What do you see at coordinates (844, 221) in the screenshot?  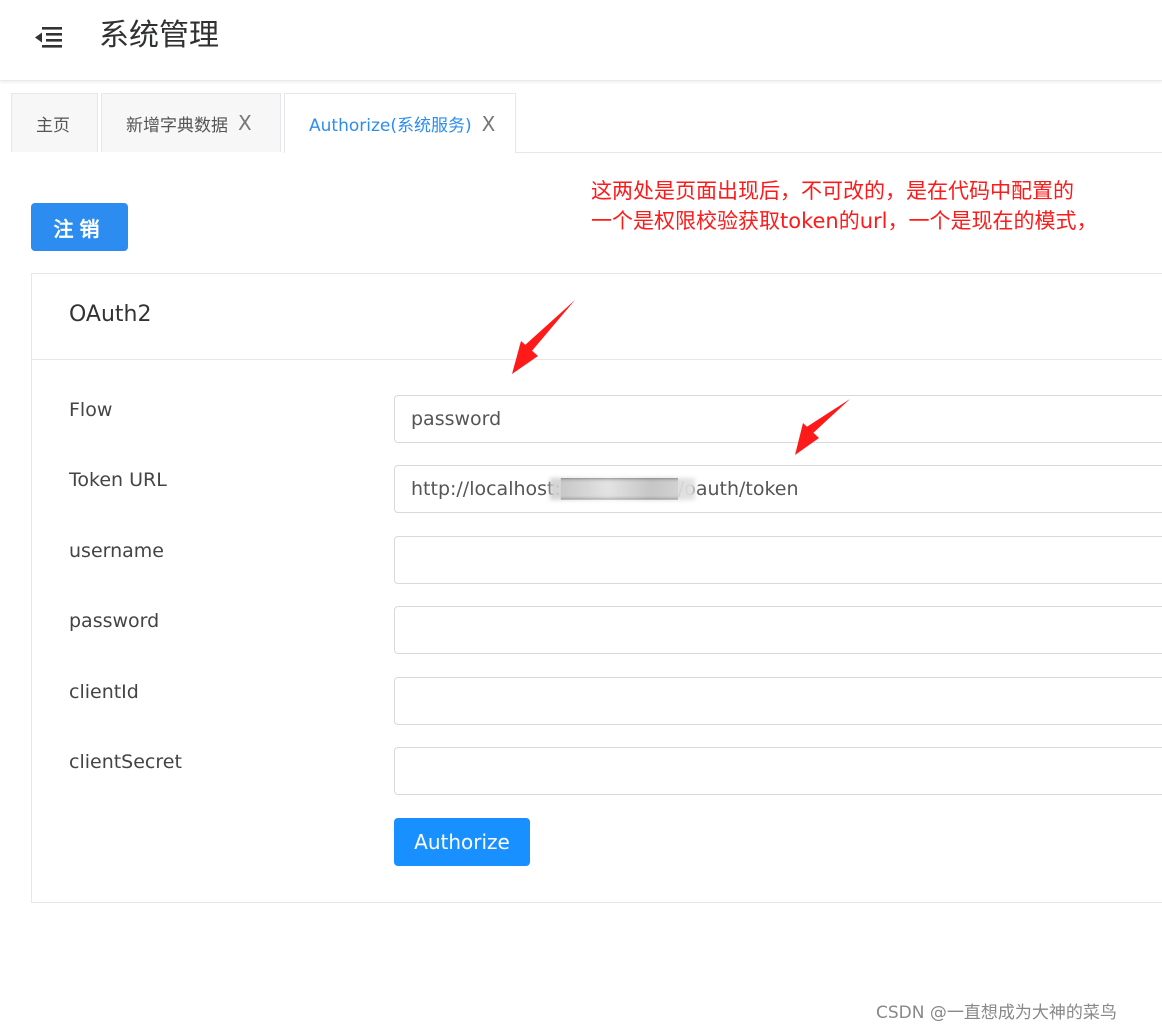 I see `annotation-line: 一个是权限校验获取token的url，一个是现在的模式，` at bounding box center [844, 221].